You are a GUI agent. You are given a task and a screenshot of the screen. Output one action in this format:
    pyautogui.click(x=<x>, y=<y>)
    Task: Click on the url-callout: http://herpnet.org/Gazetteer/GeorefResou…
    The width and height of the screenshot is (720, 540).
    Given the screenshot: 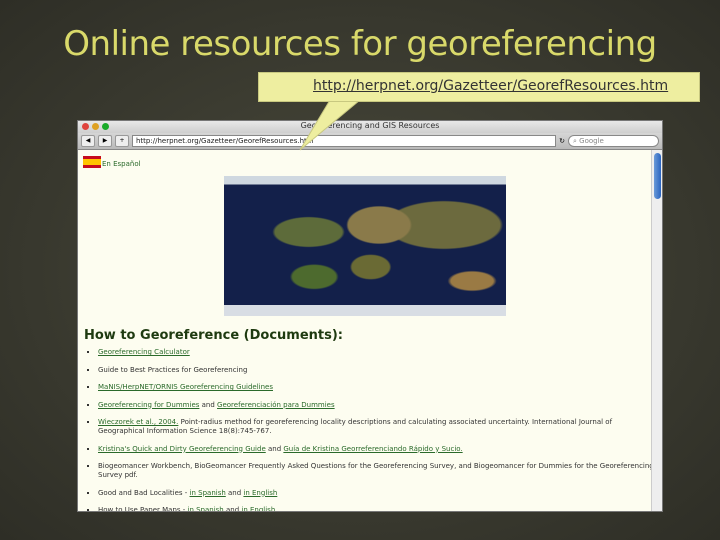 What is the action you would take?
    pyautogui.click(x=479, y=87)
    